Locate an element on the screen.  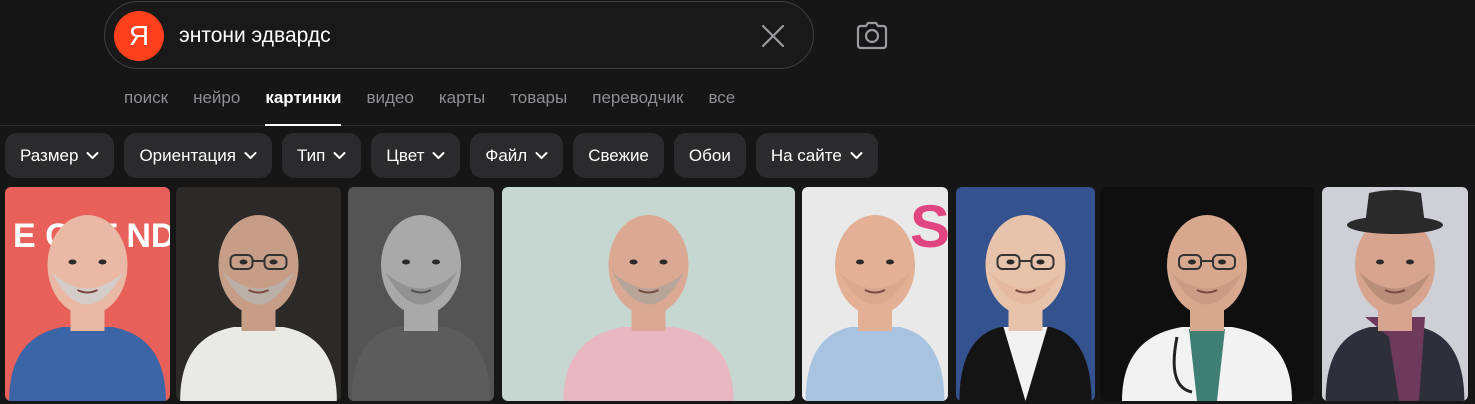
tab-6: переводчик is located at coordinates (637, 107).